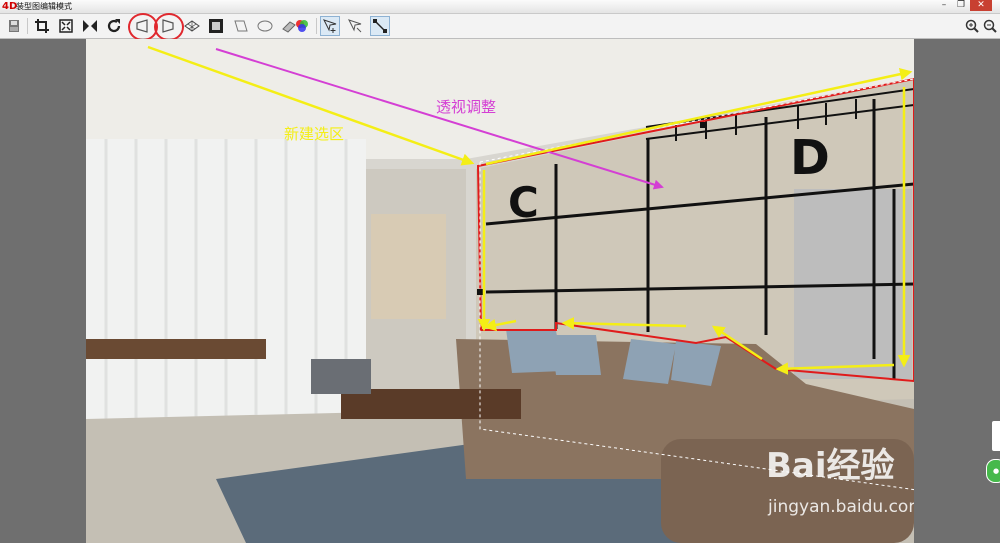 The image size is (1000, 543). Describe the element at coordinates (66, 26) in the screenshot. I see `fit-frame-icon` at that location.